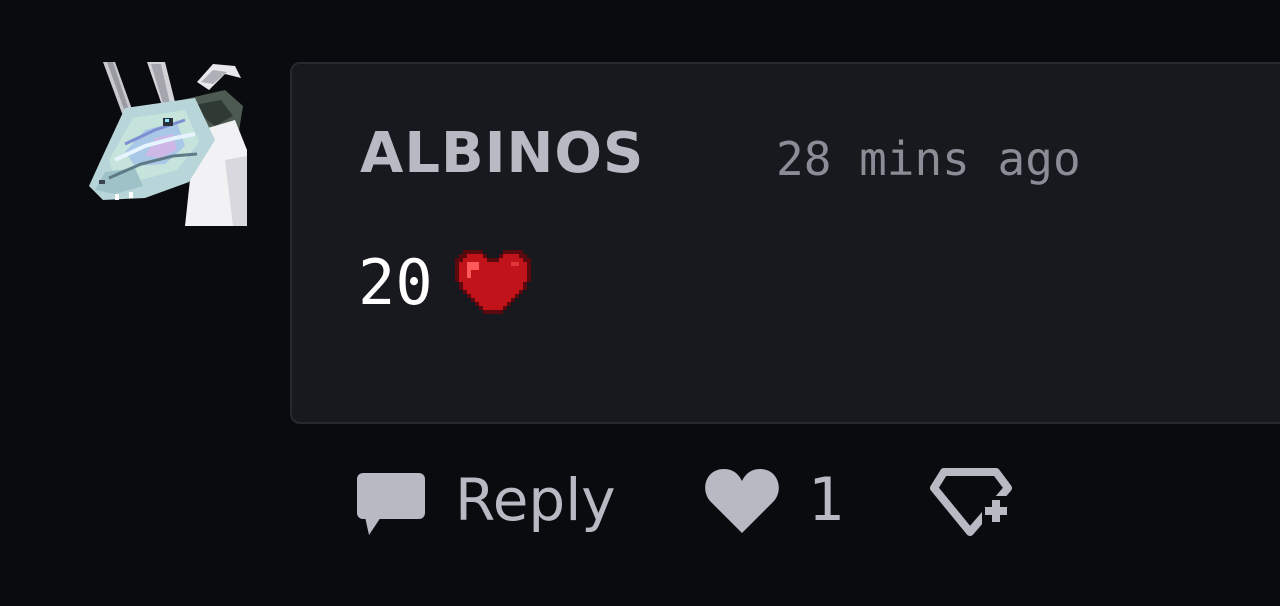  I want to click on red-heart-icon, so click(492, 283).